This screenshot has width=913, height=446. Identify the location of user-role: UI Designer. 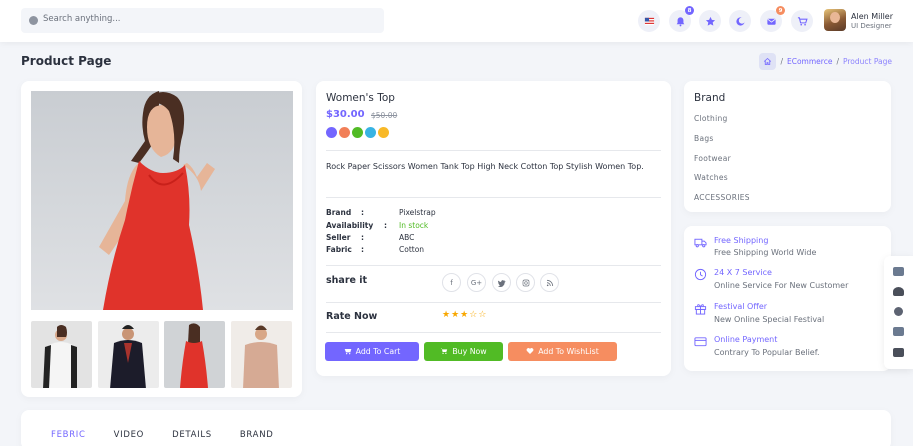
(871, 26).